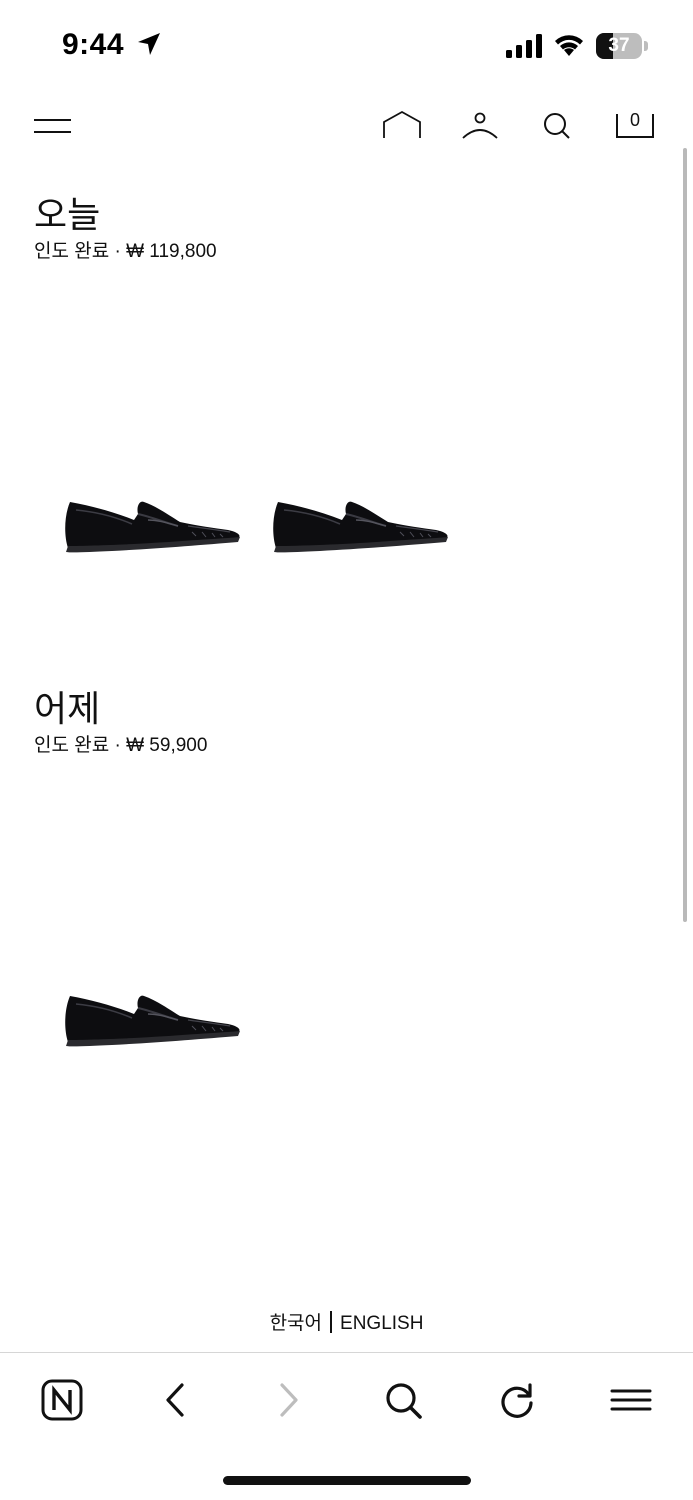 The image size is (693, 1500). I want to click on reload-icon, so click(517, 1400).